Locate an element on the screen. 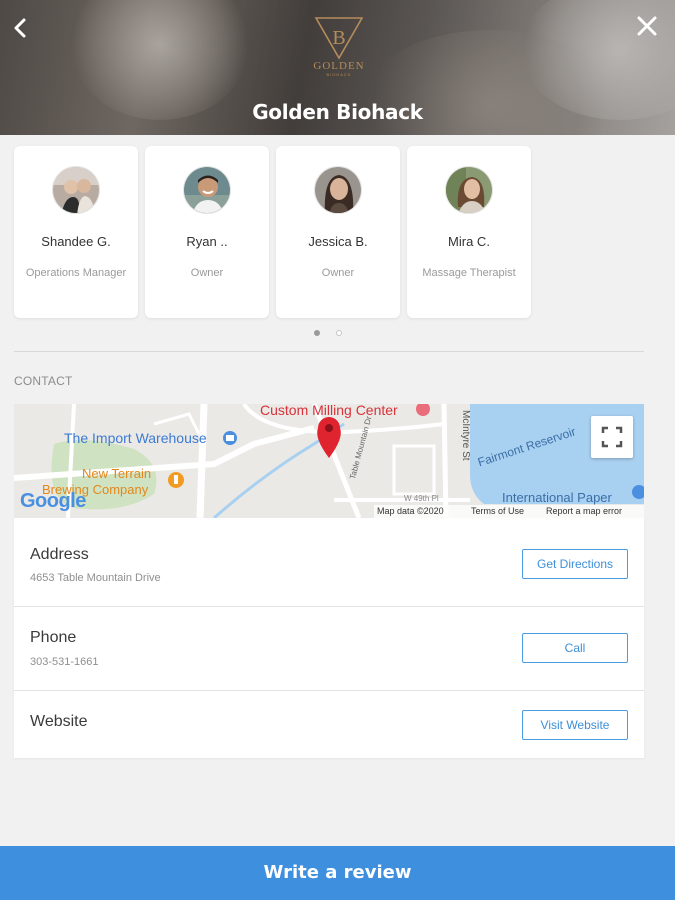 Image resolution: width=675 pixels, height=900 pixels. business-title: Golden Biohack is located at coordinates (337, 112).